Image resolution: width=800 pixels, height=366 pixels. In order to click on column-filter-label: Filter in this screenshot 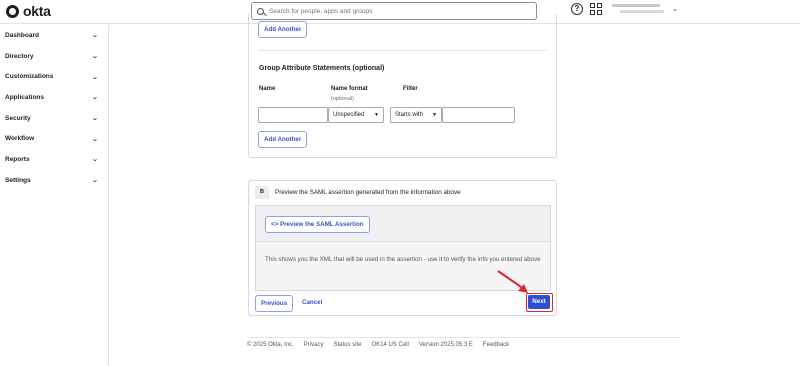, I will do `click(410, 89)`.